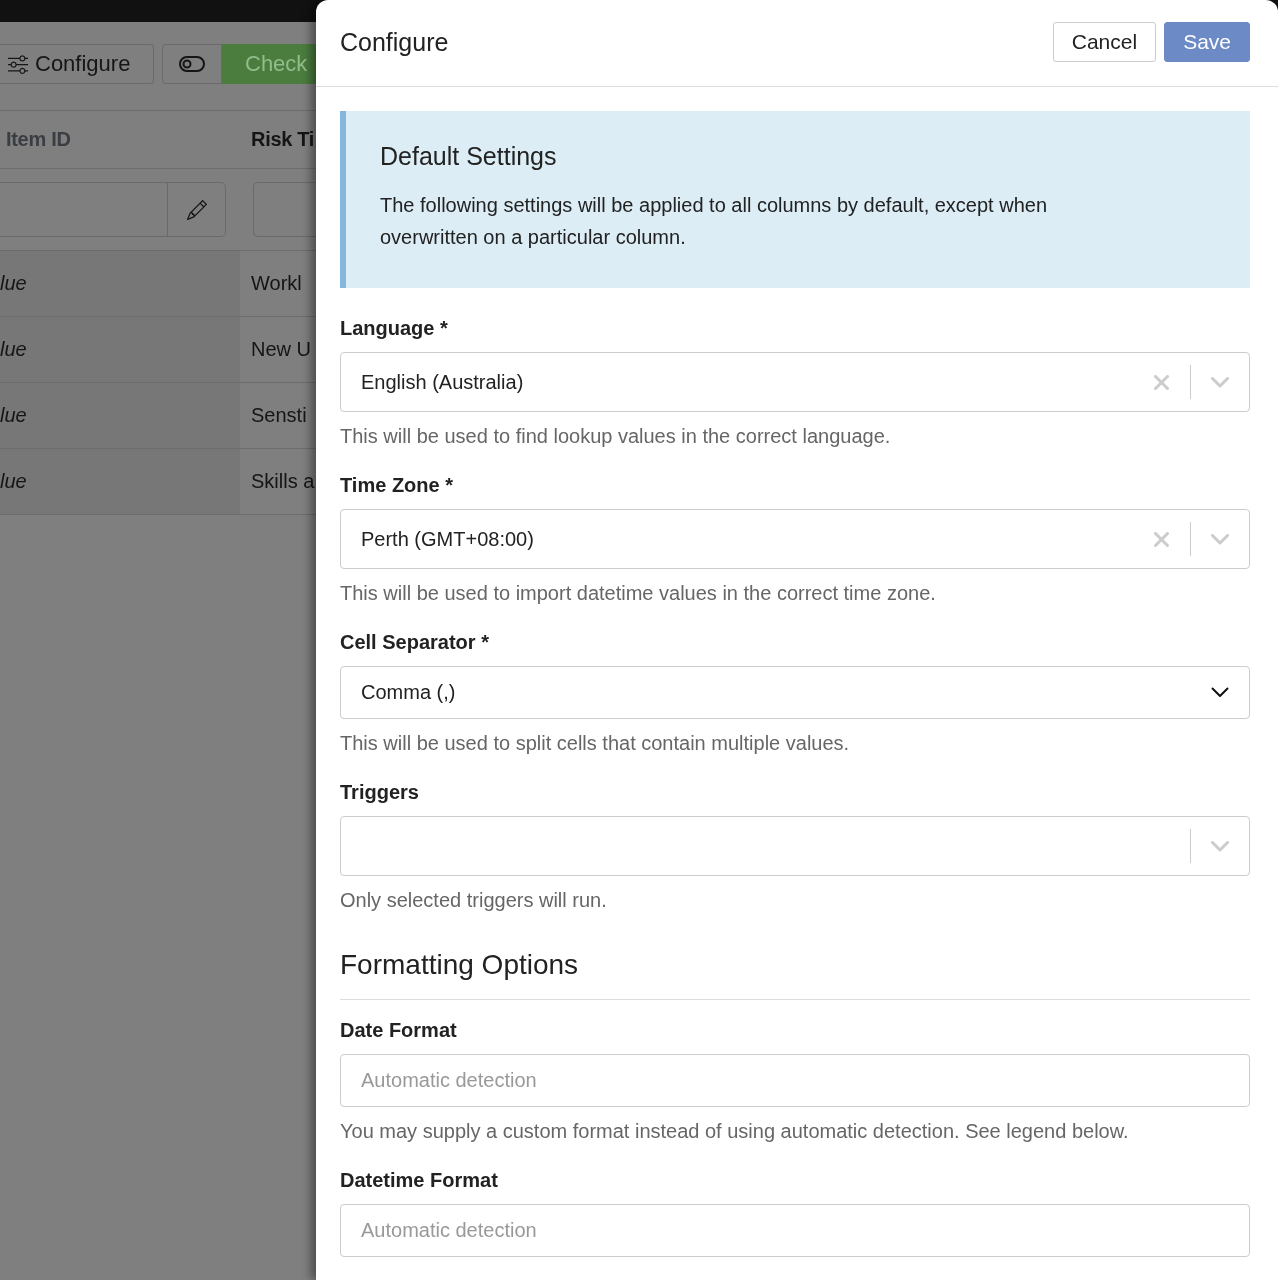  I want to click on table-cell-text: New U, so click(281, 349).